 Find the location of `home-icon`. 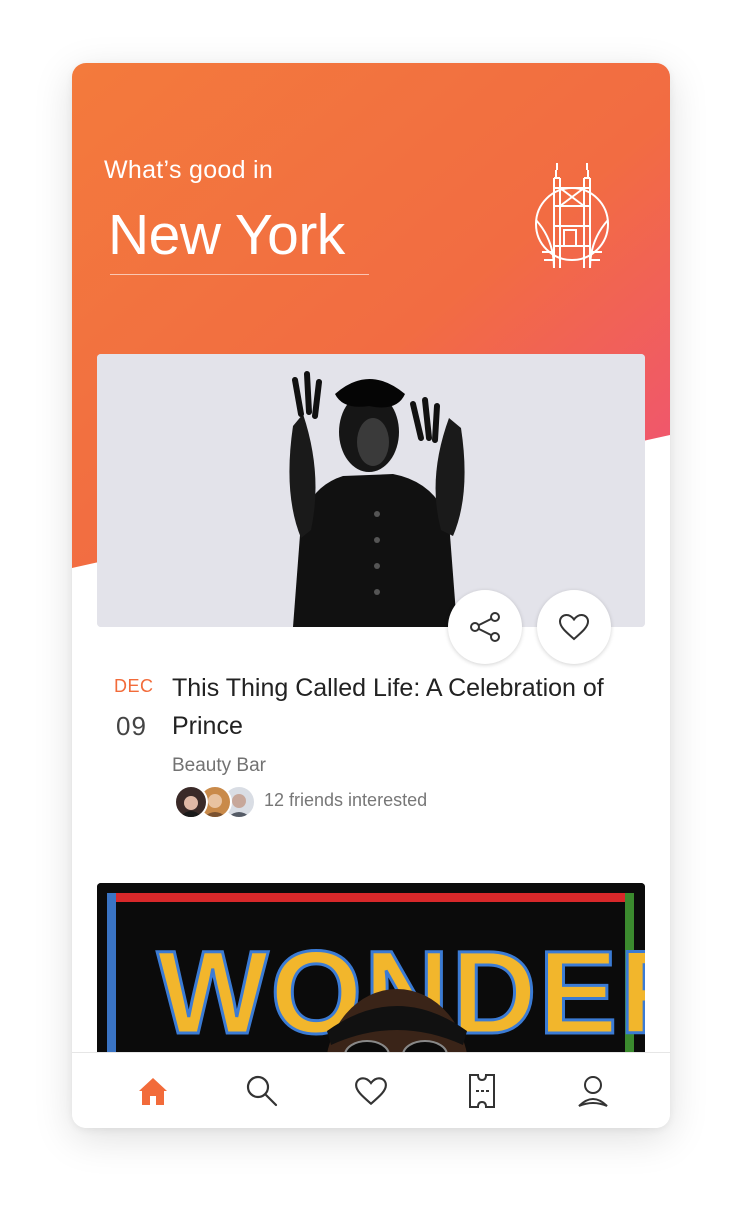

home-icon is located at coordinates (153, 1091).